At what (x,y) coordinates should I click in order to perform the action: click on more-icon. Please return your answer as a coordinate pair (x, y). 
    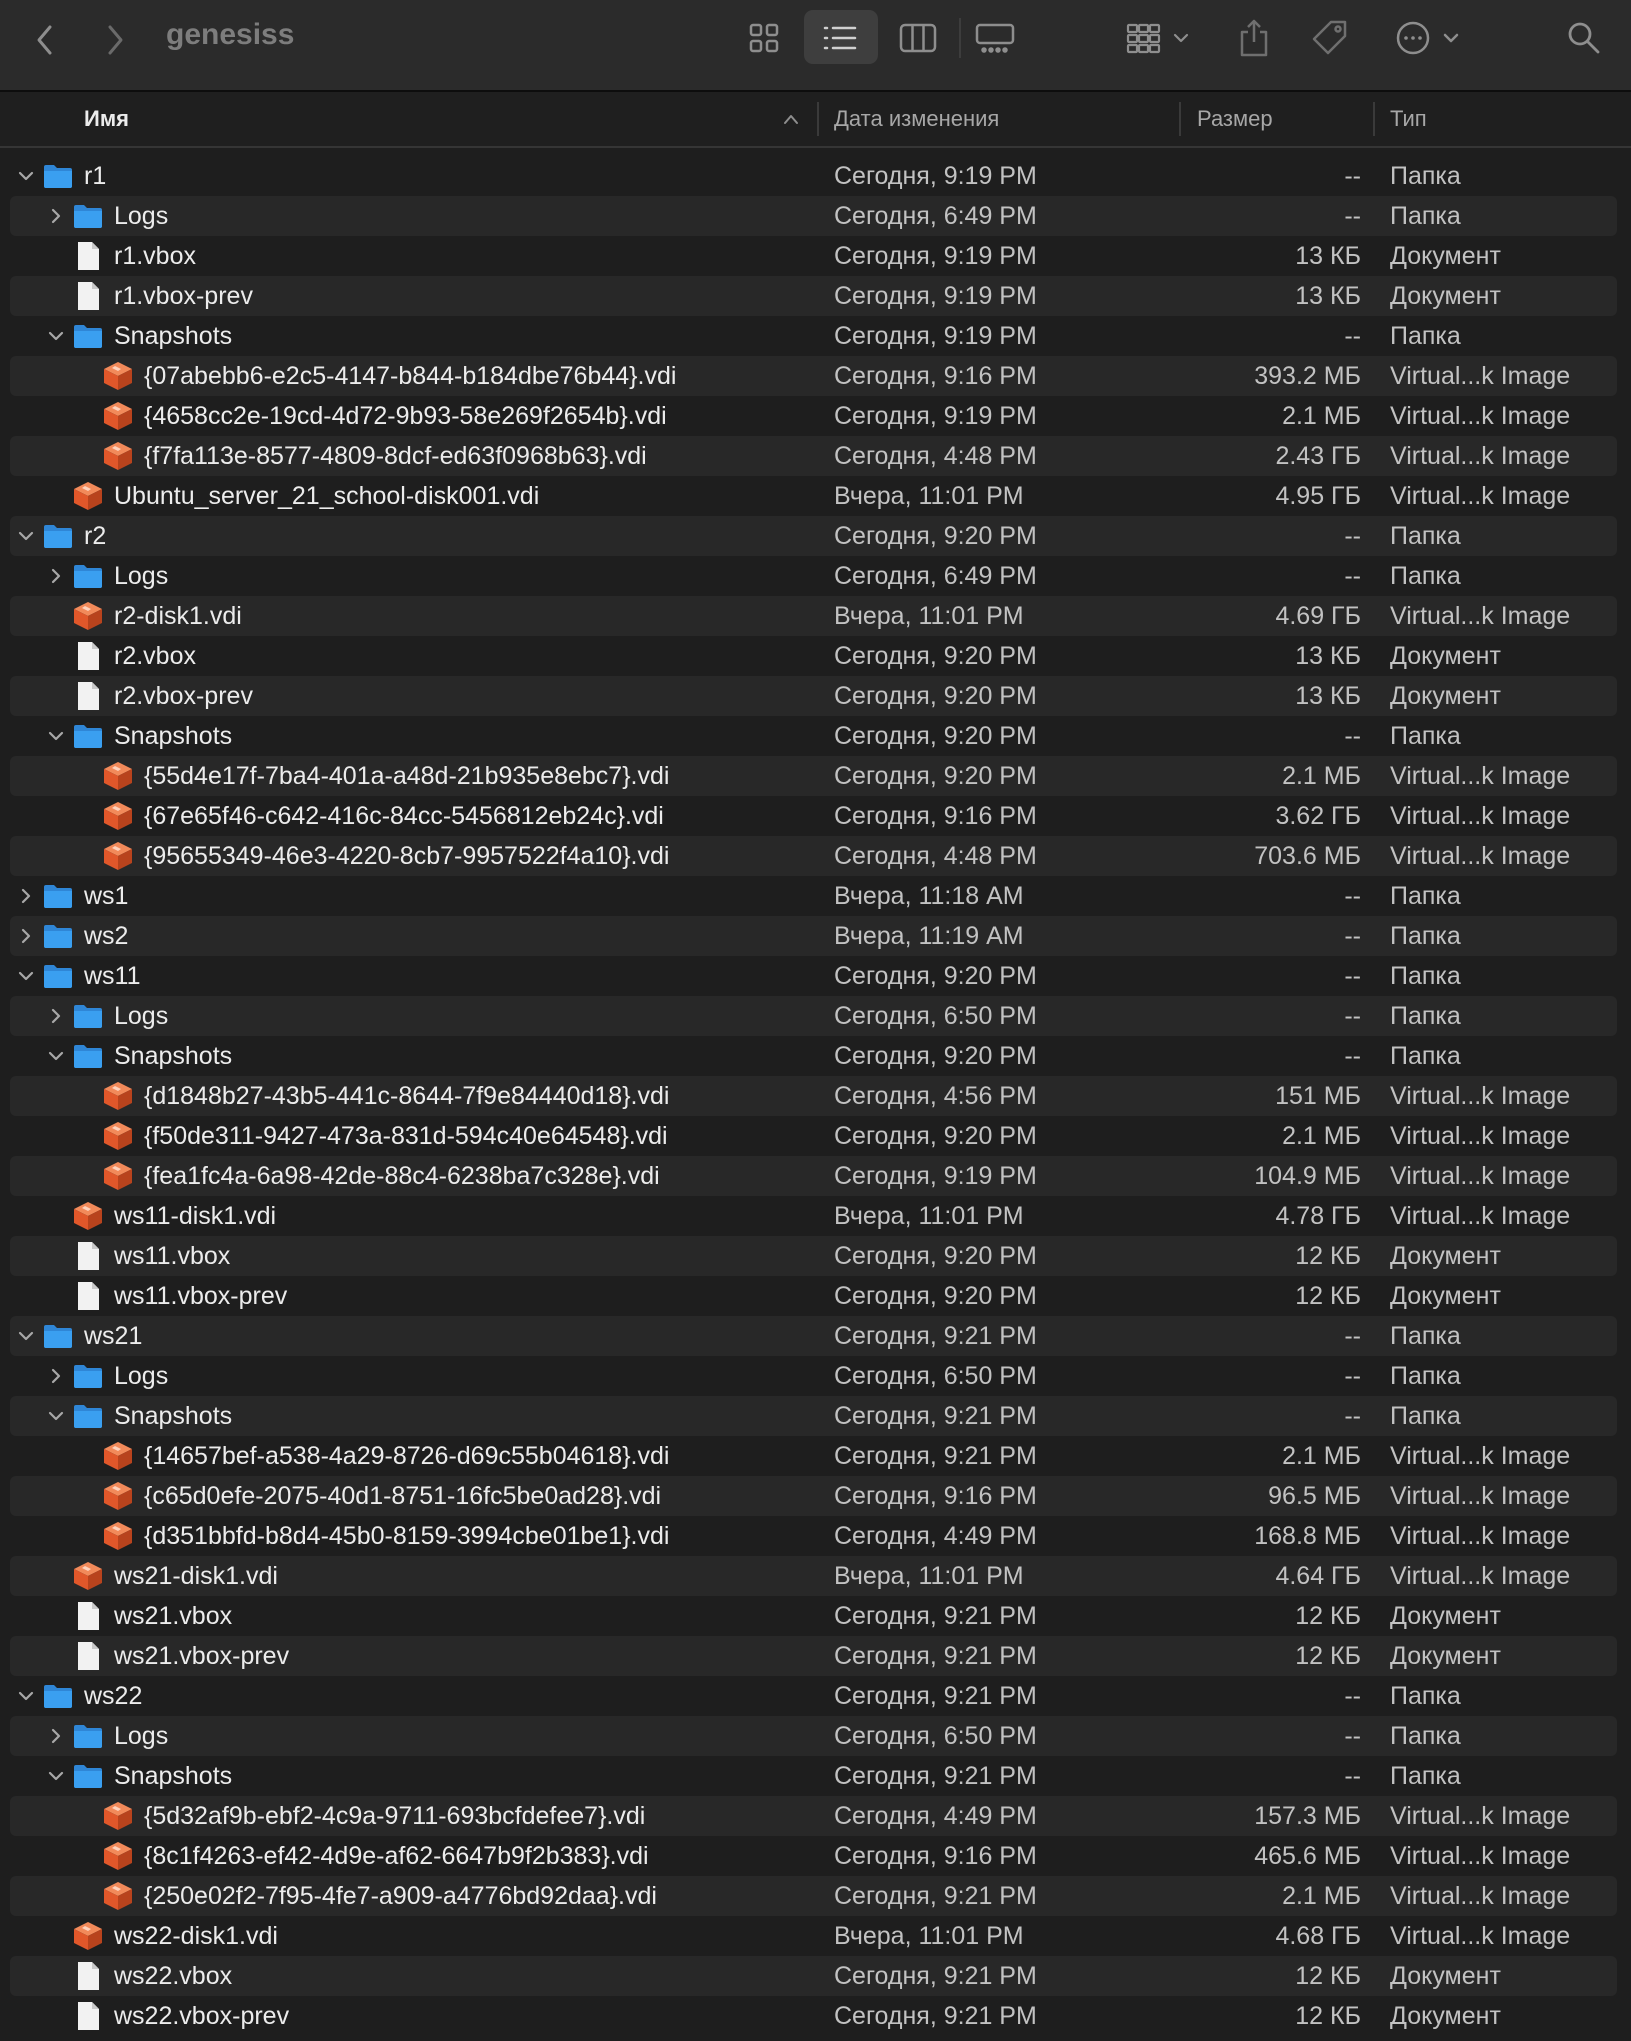
    Looking at the image, I should click on (1429, 38).